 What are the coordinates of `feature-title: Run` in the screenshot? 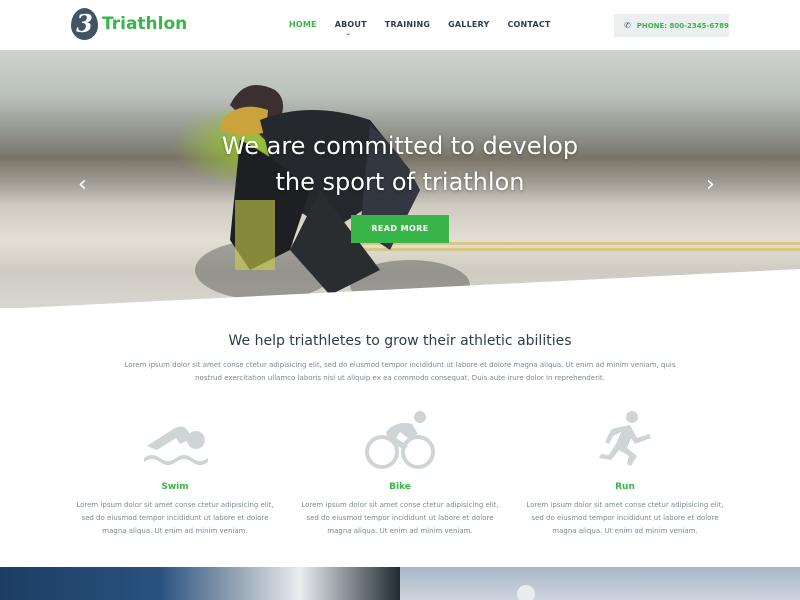 It's located at (625, 487).